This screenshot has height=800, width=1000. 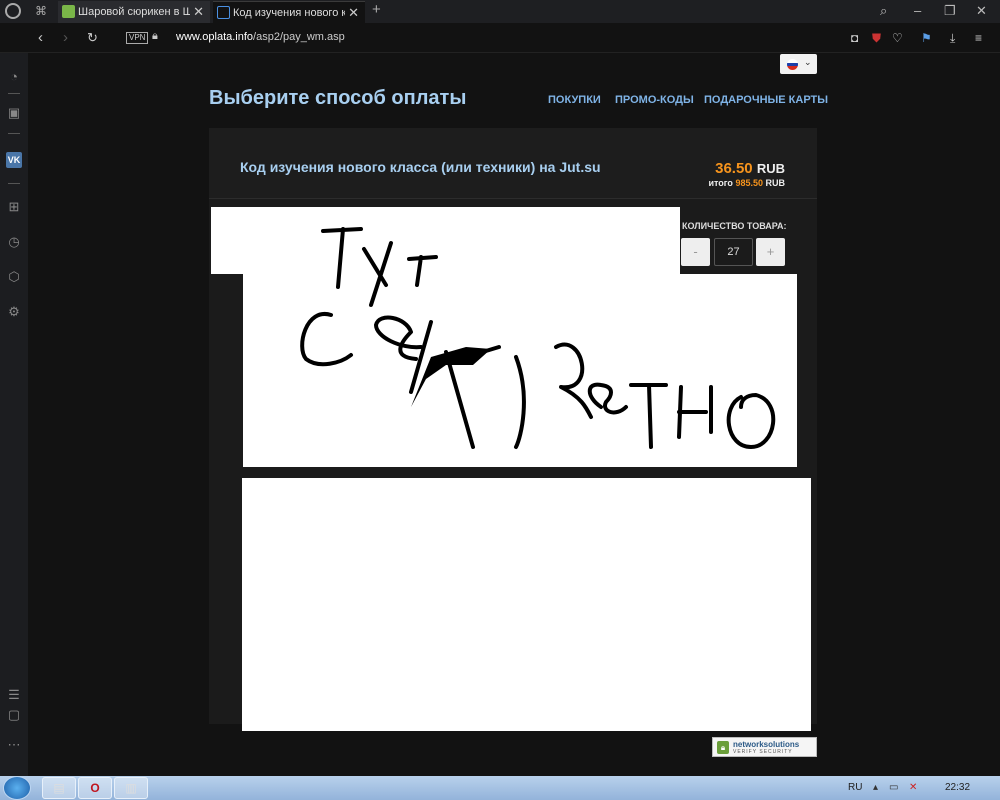 What do you see at coordinates (42, 11) in the screenshot?
I see `gamepad-icon: ⌘` at bounding box center [42, 11].